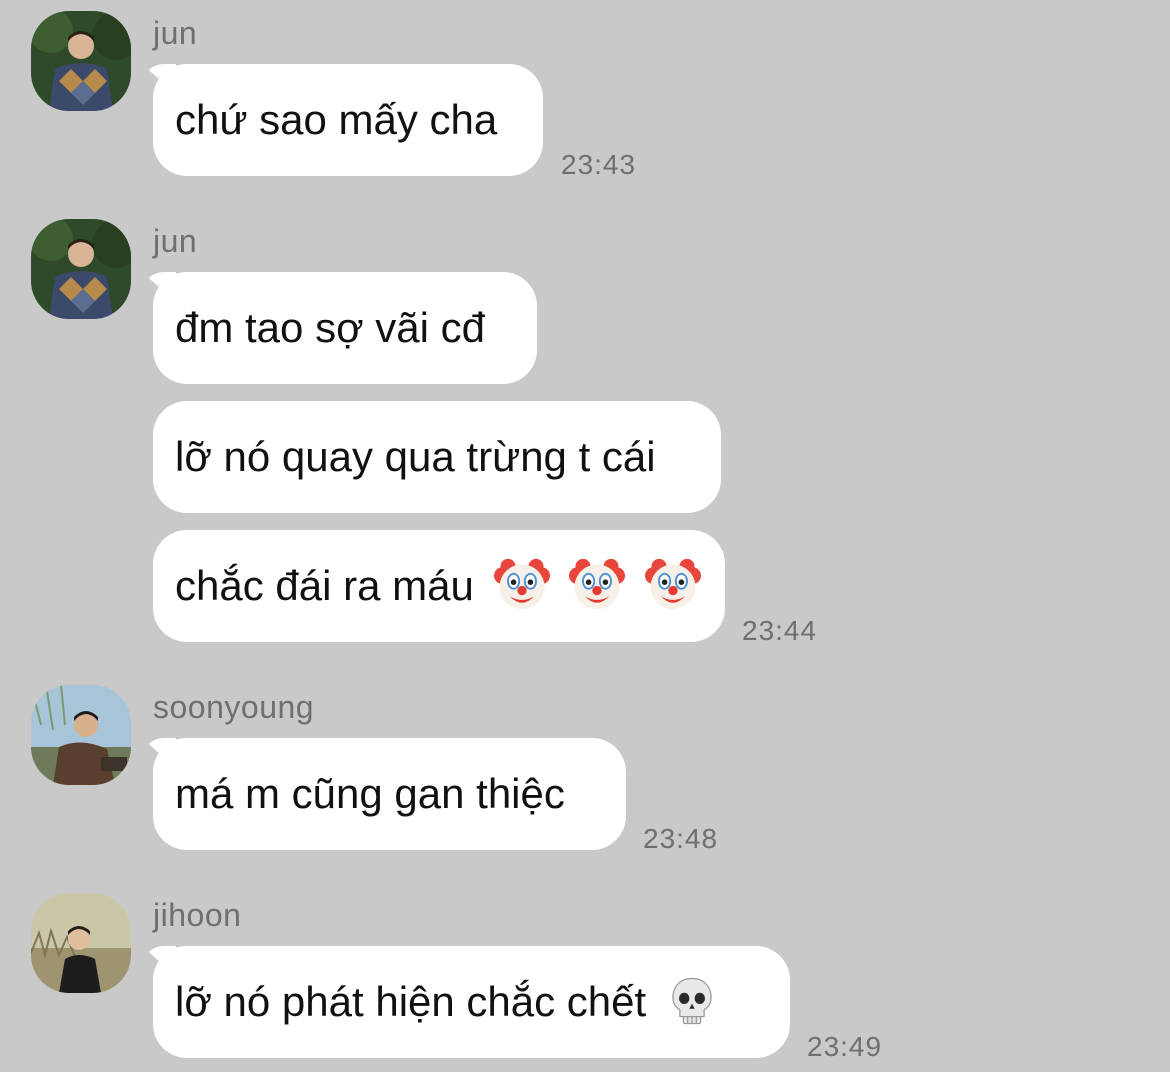 Image resolution: width=1170 pixels, height=1072 pixels. Describe the element at coordinates (336, 119) in the screenshot. I see `message-text: chứ sao mấy cha` at that location.